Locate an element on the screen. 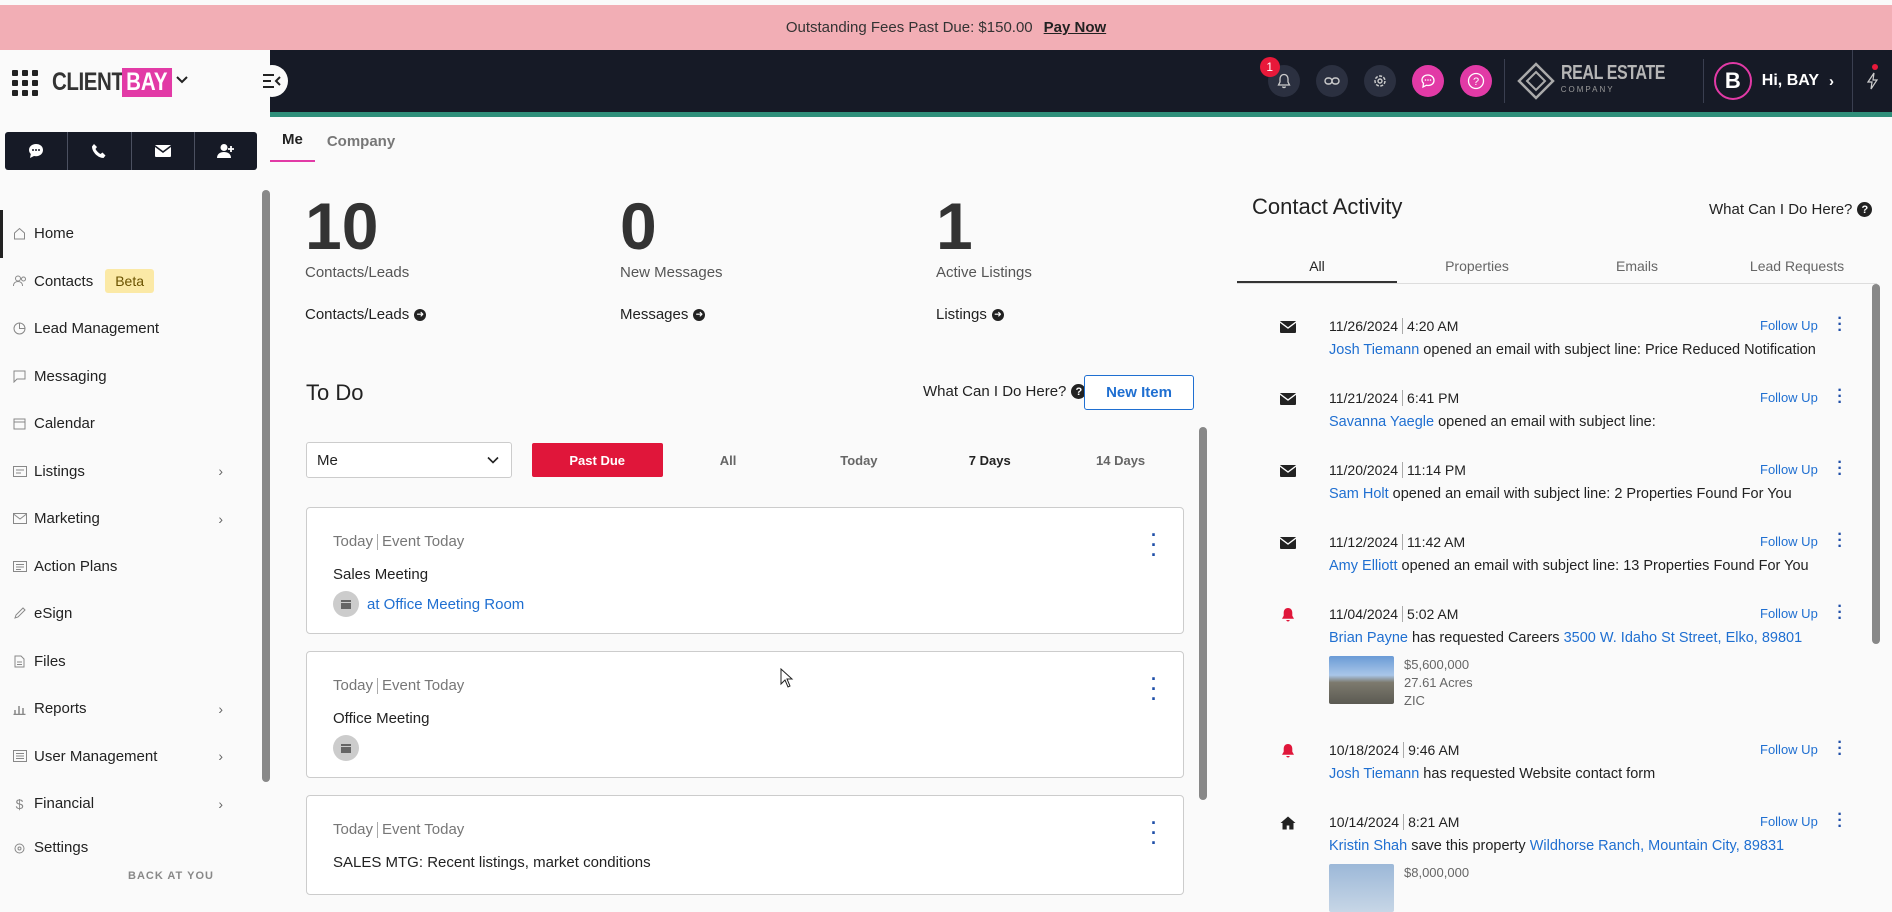 Image resolution: width=1892 pixels, height=912 pixels. sidebar-item-messaging: Messaging is located at coordinates (122, 377).